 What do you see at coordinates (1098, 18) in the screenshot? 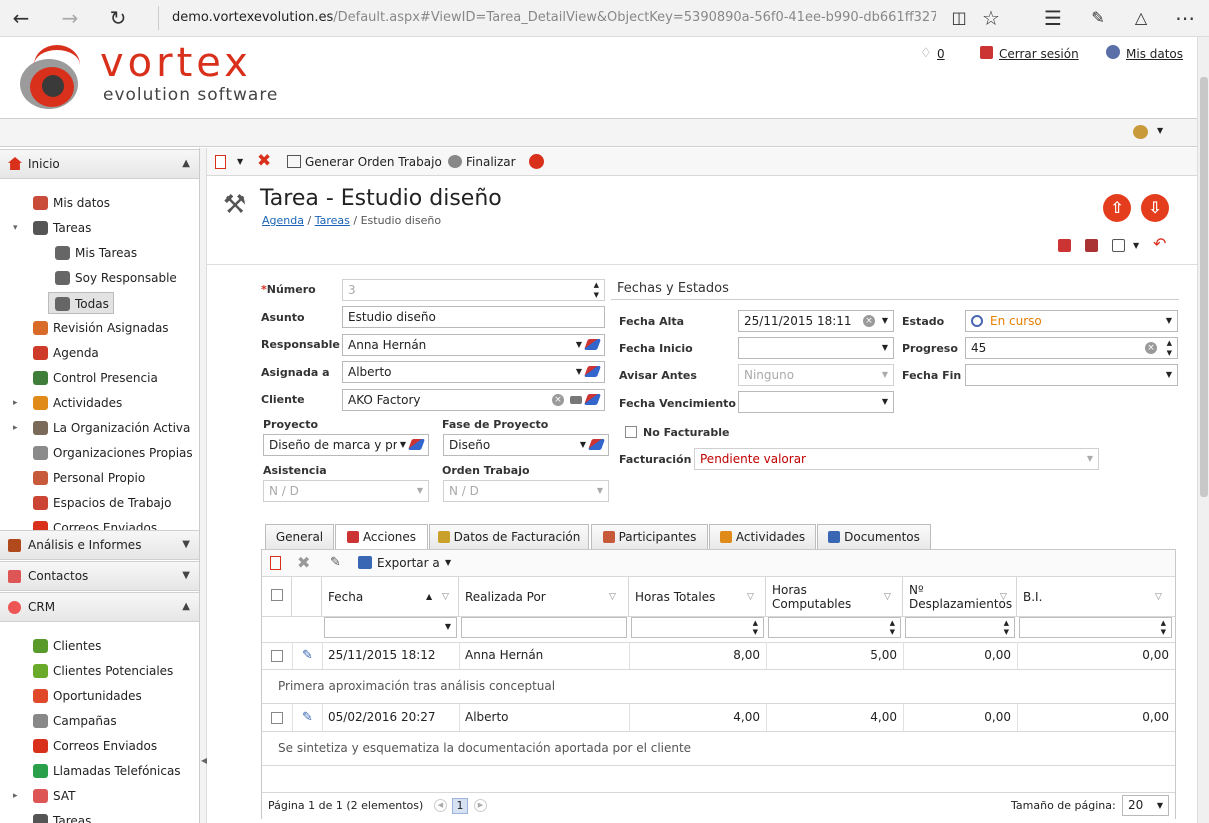
I see `web-note-icon: ✎` at bounding box center [1098, 18].